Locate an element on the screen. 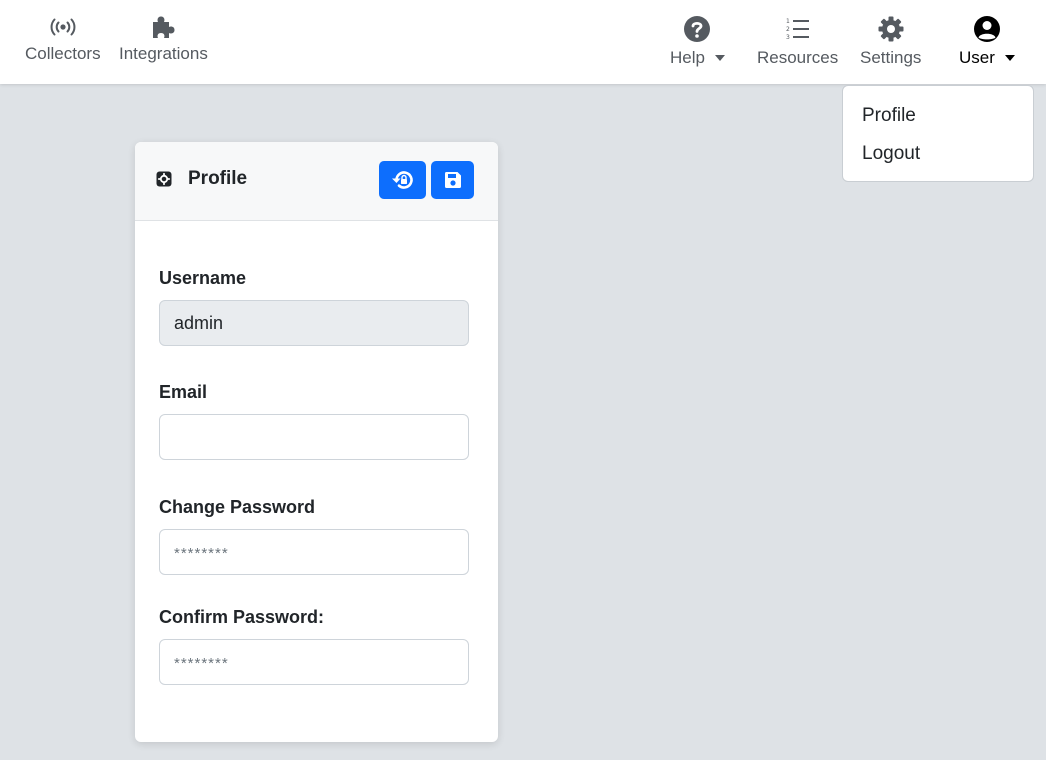  nav-user-label: User is located at coordinates (977, 57).